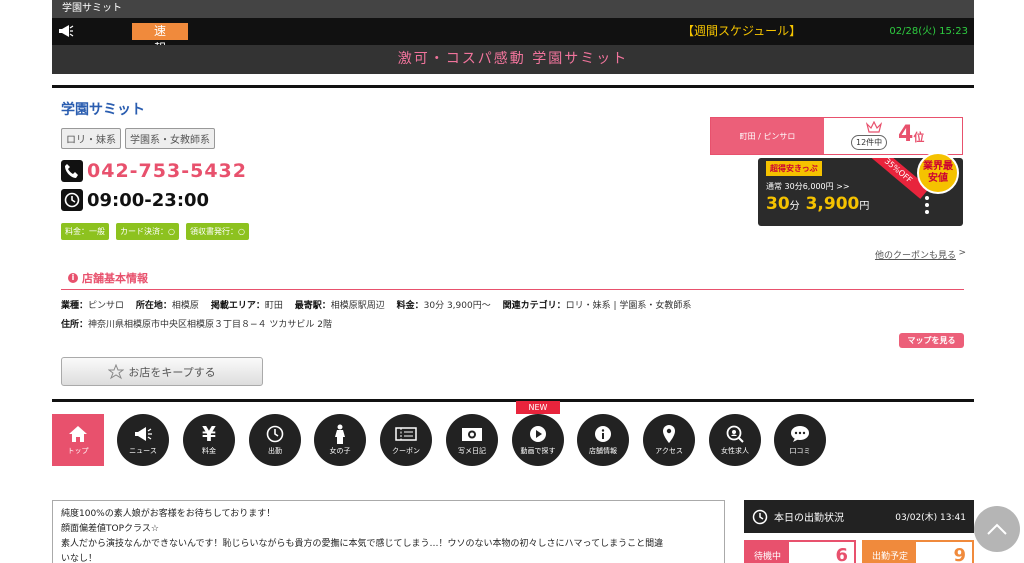  Describe the element at coordinates (911, 134) in the screenshot. I see `ranking-number: 4位` at that location.